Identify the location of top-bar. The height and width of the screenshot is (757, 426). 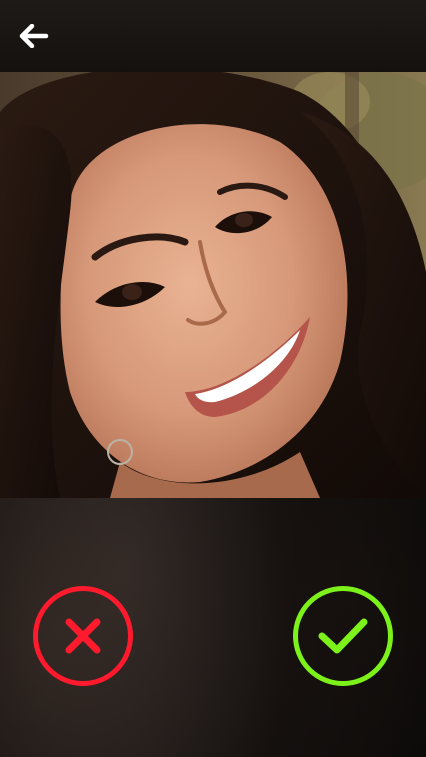
(213, 36).